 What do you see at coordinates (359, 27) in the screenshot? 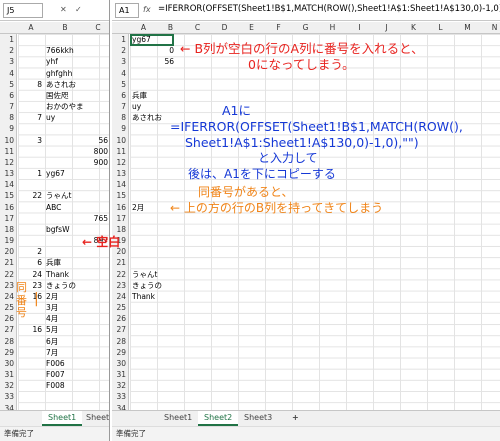
I see `col-header: I` at bounding box center [359, 27].